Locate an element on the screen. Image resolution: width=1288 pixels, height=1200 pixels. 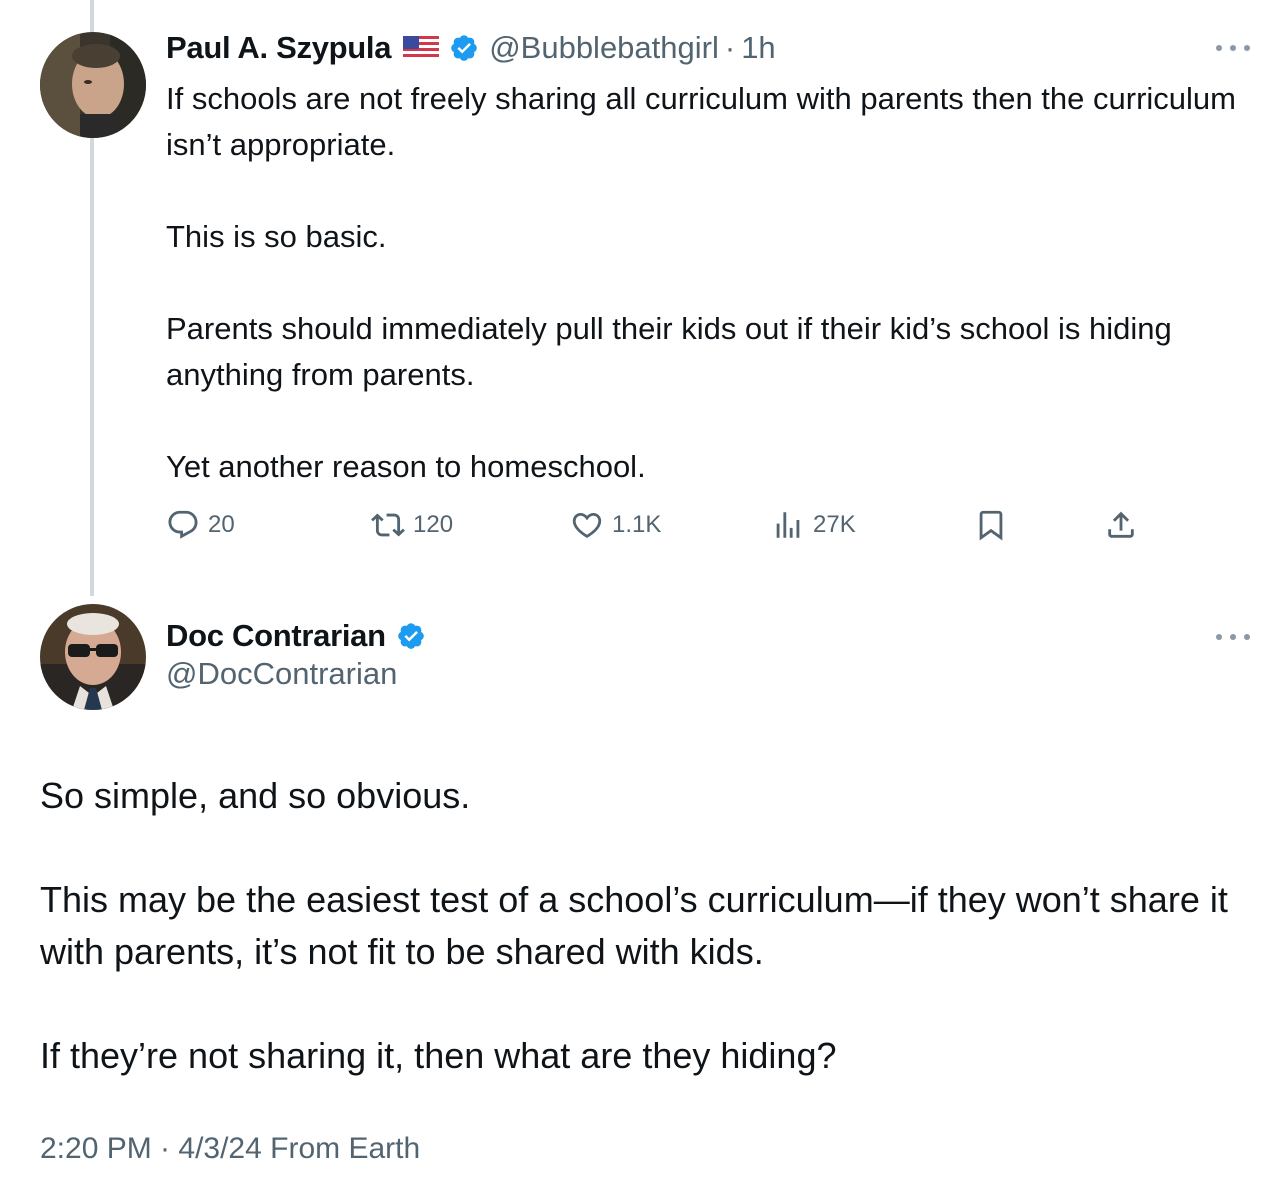
avatar-paul-image is located at coordinates (93, 85).